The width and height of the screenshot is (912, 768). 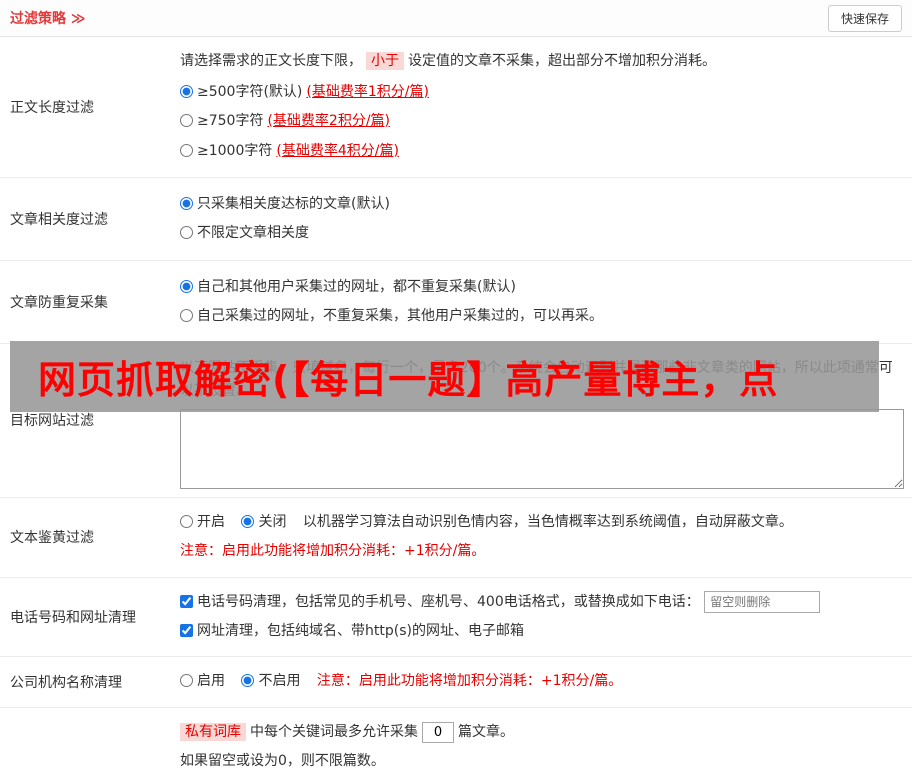 What do you see at coordinates (271, 61) in the screenshot?
I see `intro-pre: 请选择需求的正文长度下限，` at bounding box center [271, 61].